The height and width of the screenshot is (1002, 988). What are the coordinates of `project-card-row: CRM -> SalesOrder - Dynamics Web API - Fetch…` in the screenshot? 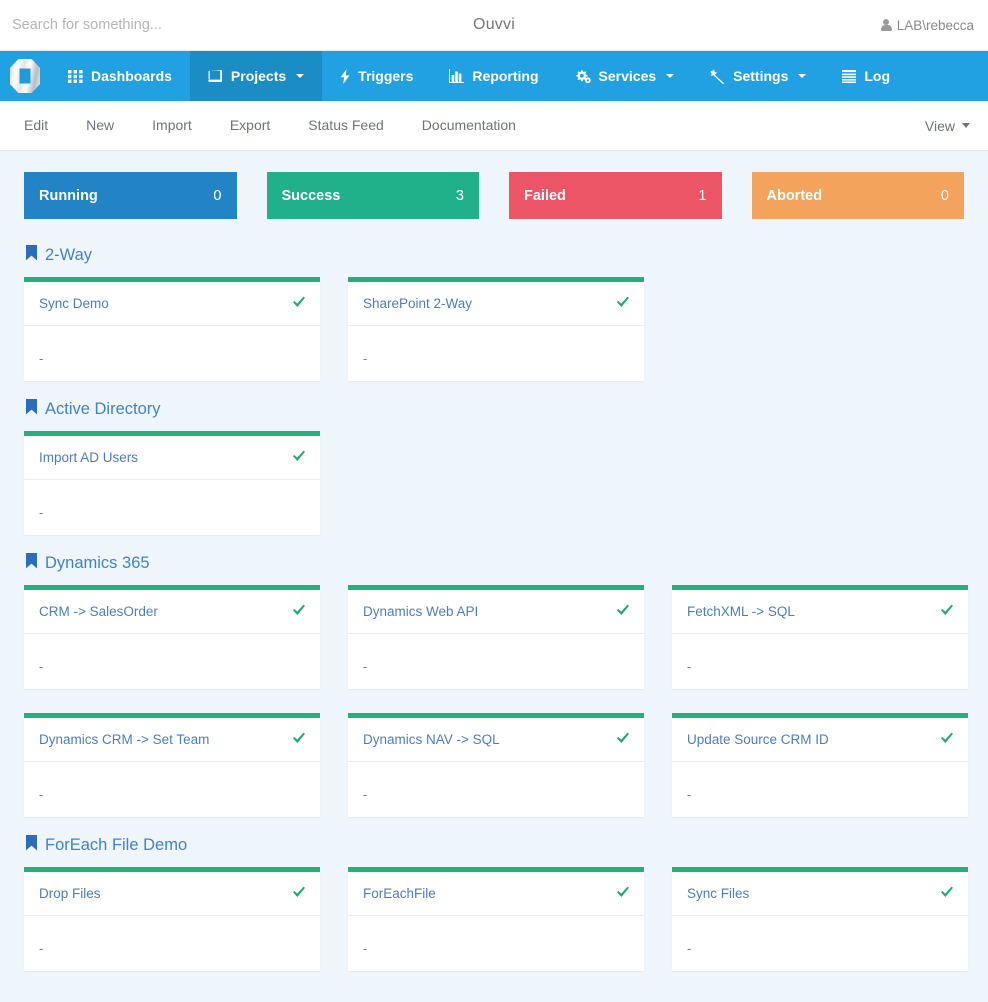 It's located at (496, 637).